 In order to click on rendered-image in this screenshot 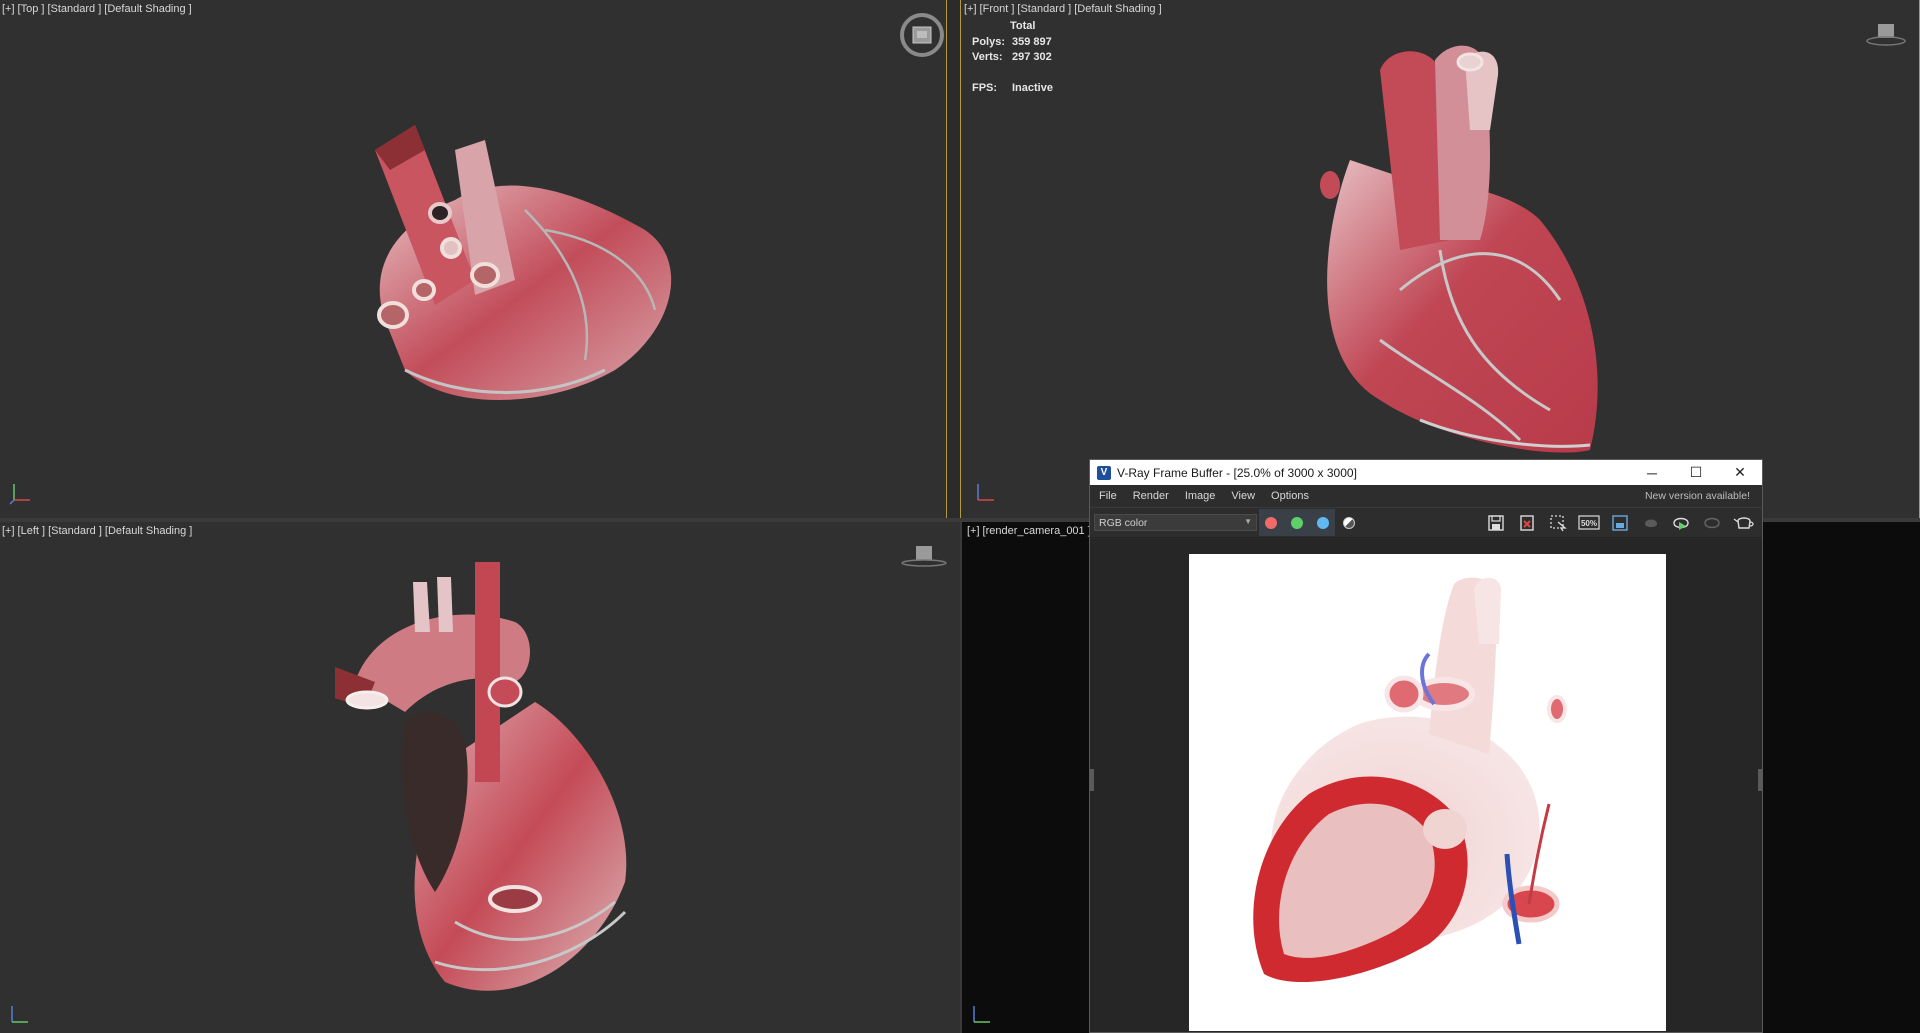, I will do `click(1427, 792)`.